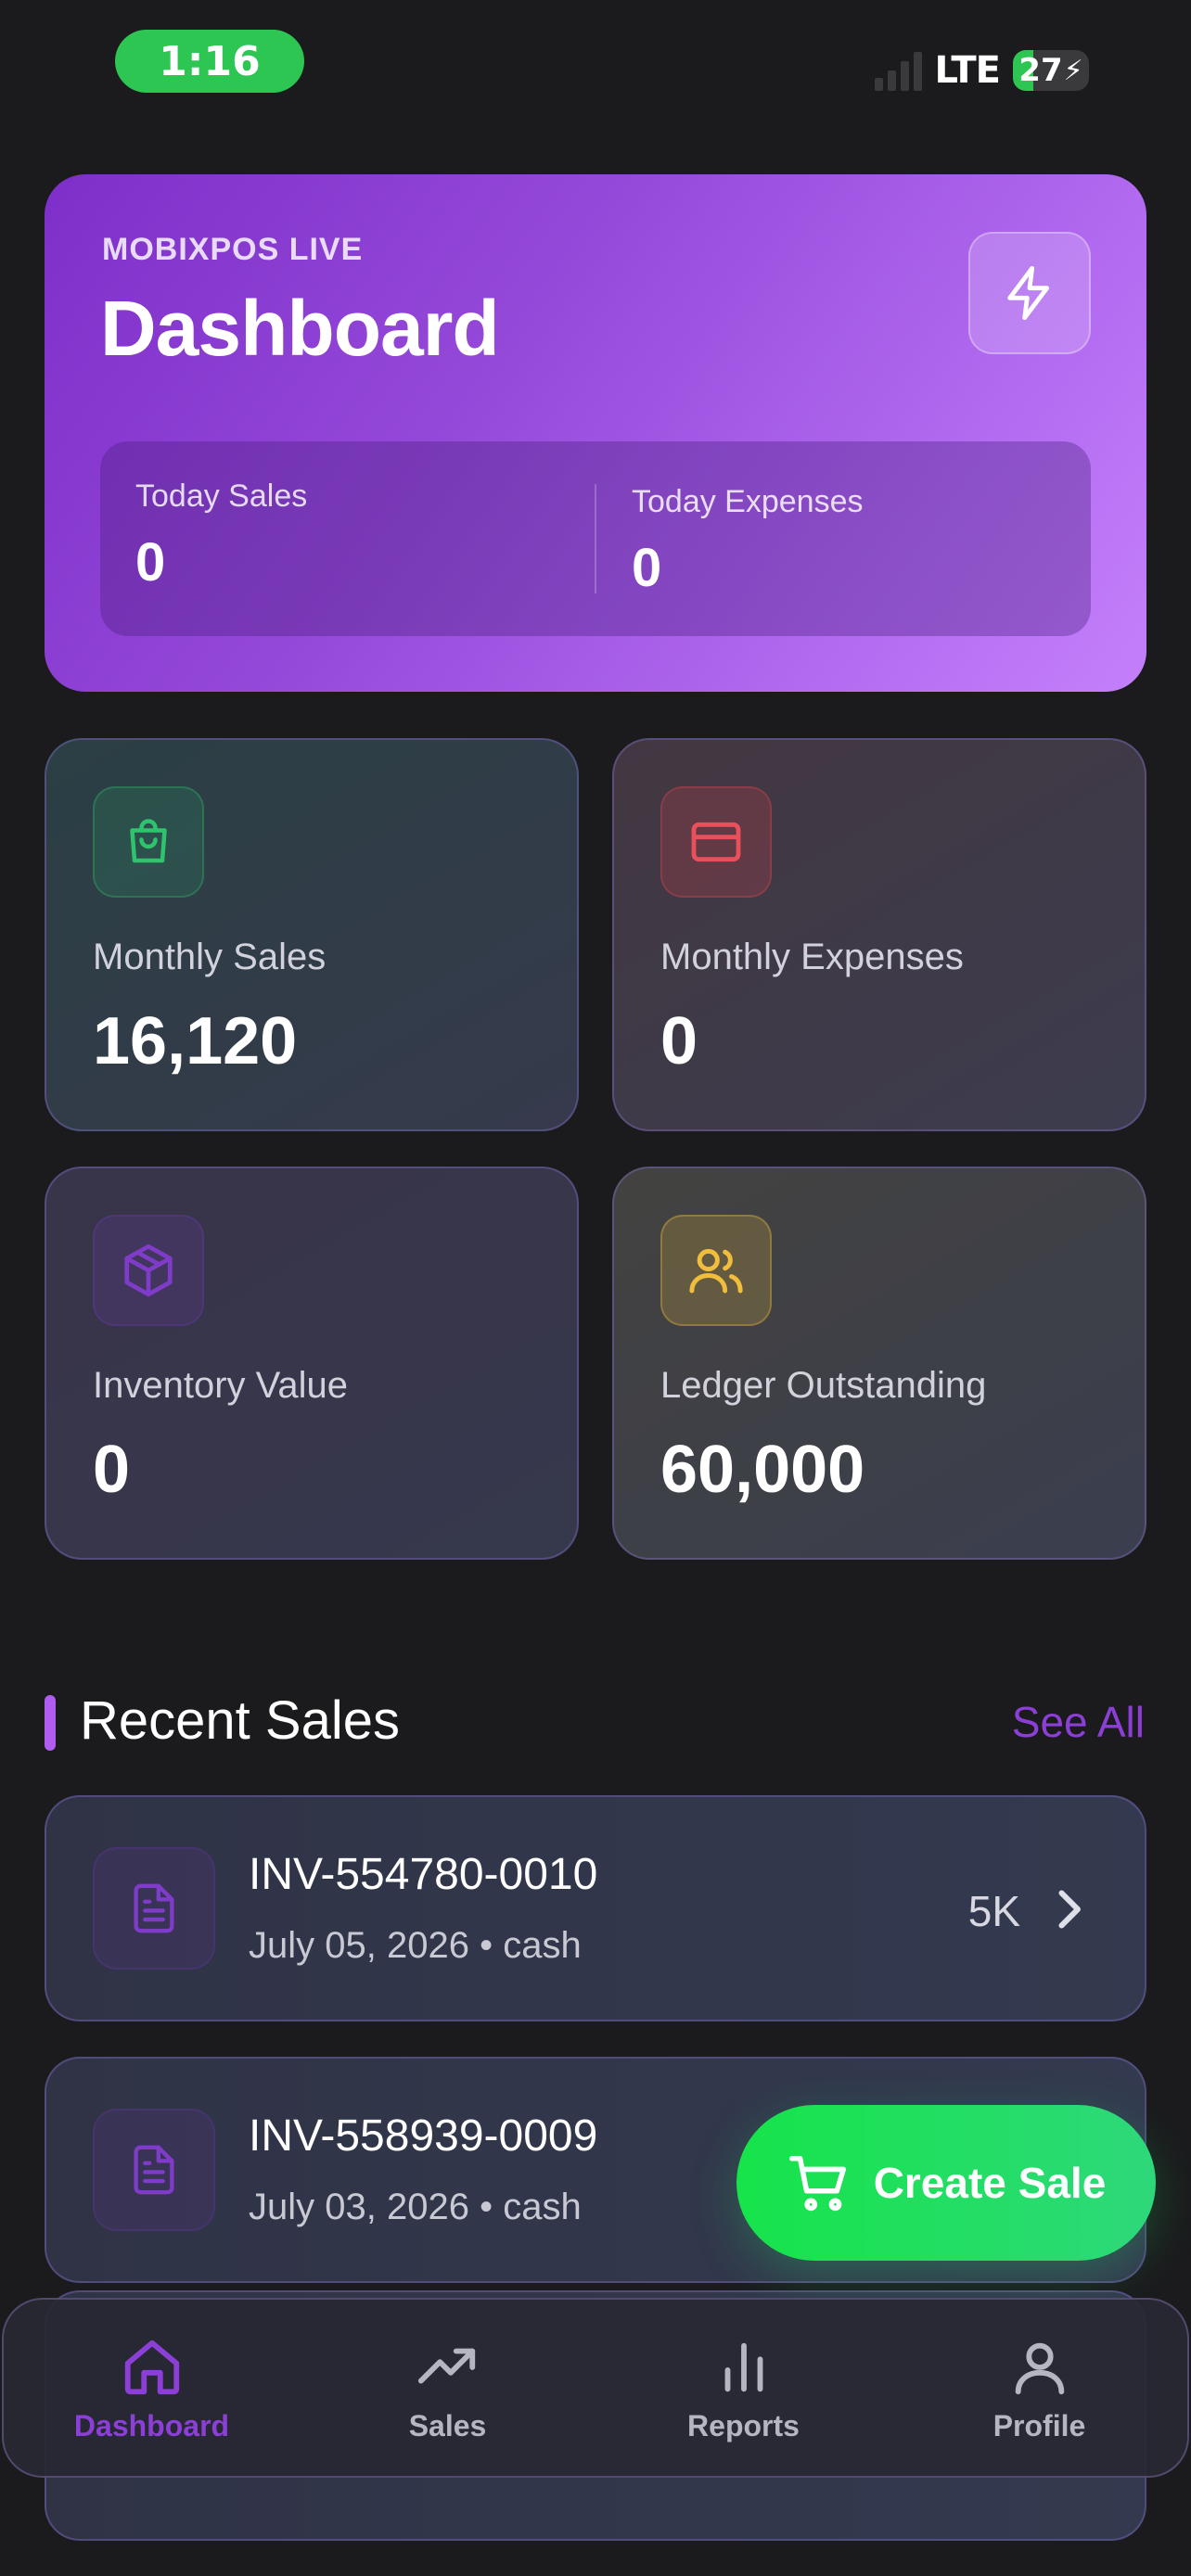 The width and height of the screenshot is (1191, 2576). What do you see at coordinates (148, 842) in the screenshot?
I see `shopping-bag-icon` at bounding box center [148, 842].